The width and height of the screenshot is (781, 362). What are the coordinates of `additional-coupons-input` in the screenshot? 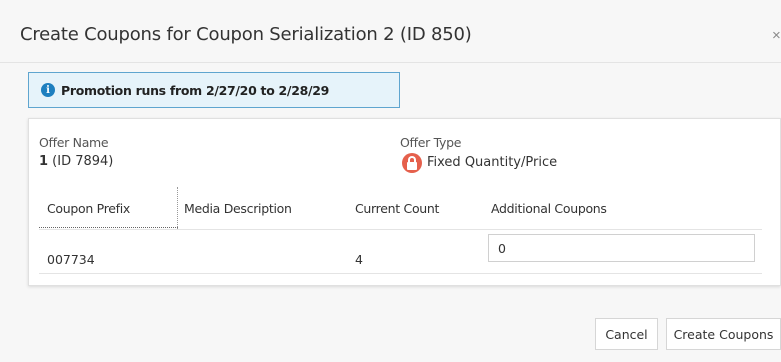 It's located at (621, 248).